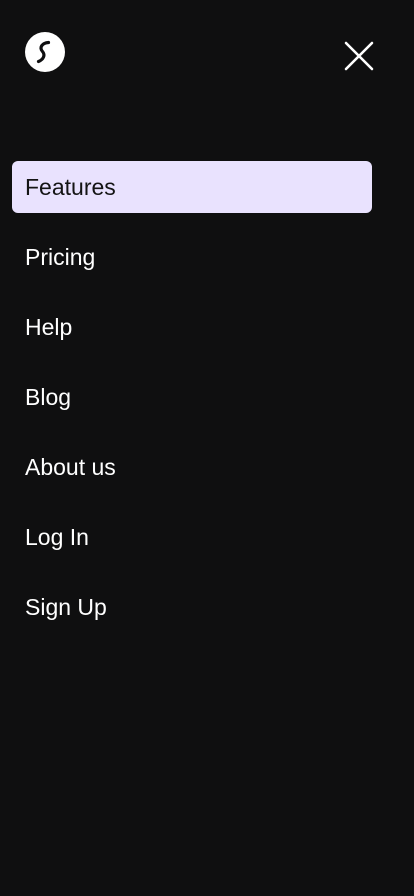 Image resolution: width=414 pixels, height=896 pixels. What do you see at coordinates (192, 397) in the screenshot?
I see `nav-item-blog: Blog` at bounding box center [192, 397].